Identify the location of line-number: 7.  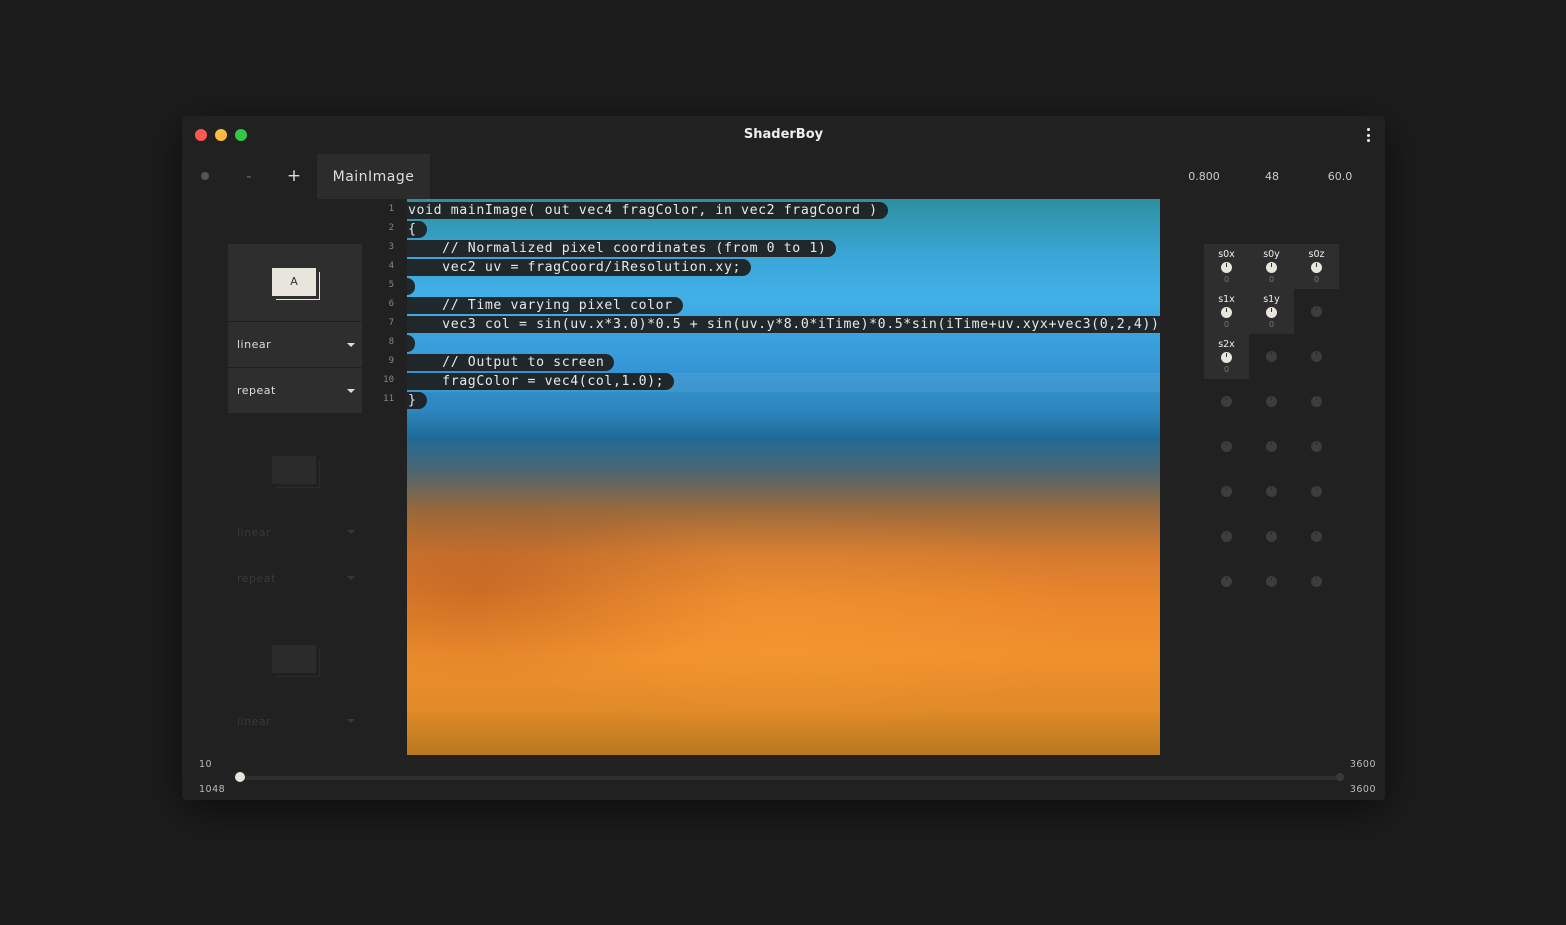
(391, 323).